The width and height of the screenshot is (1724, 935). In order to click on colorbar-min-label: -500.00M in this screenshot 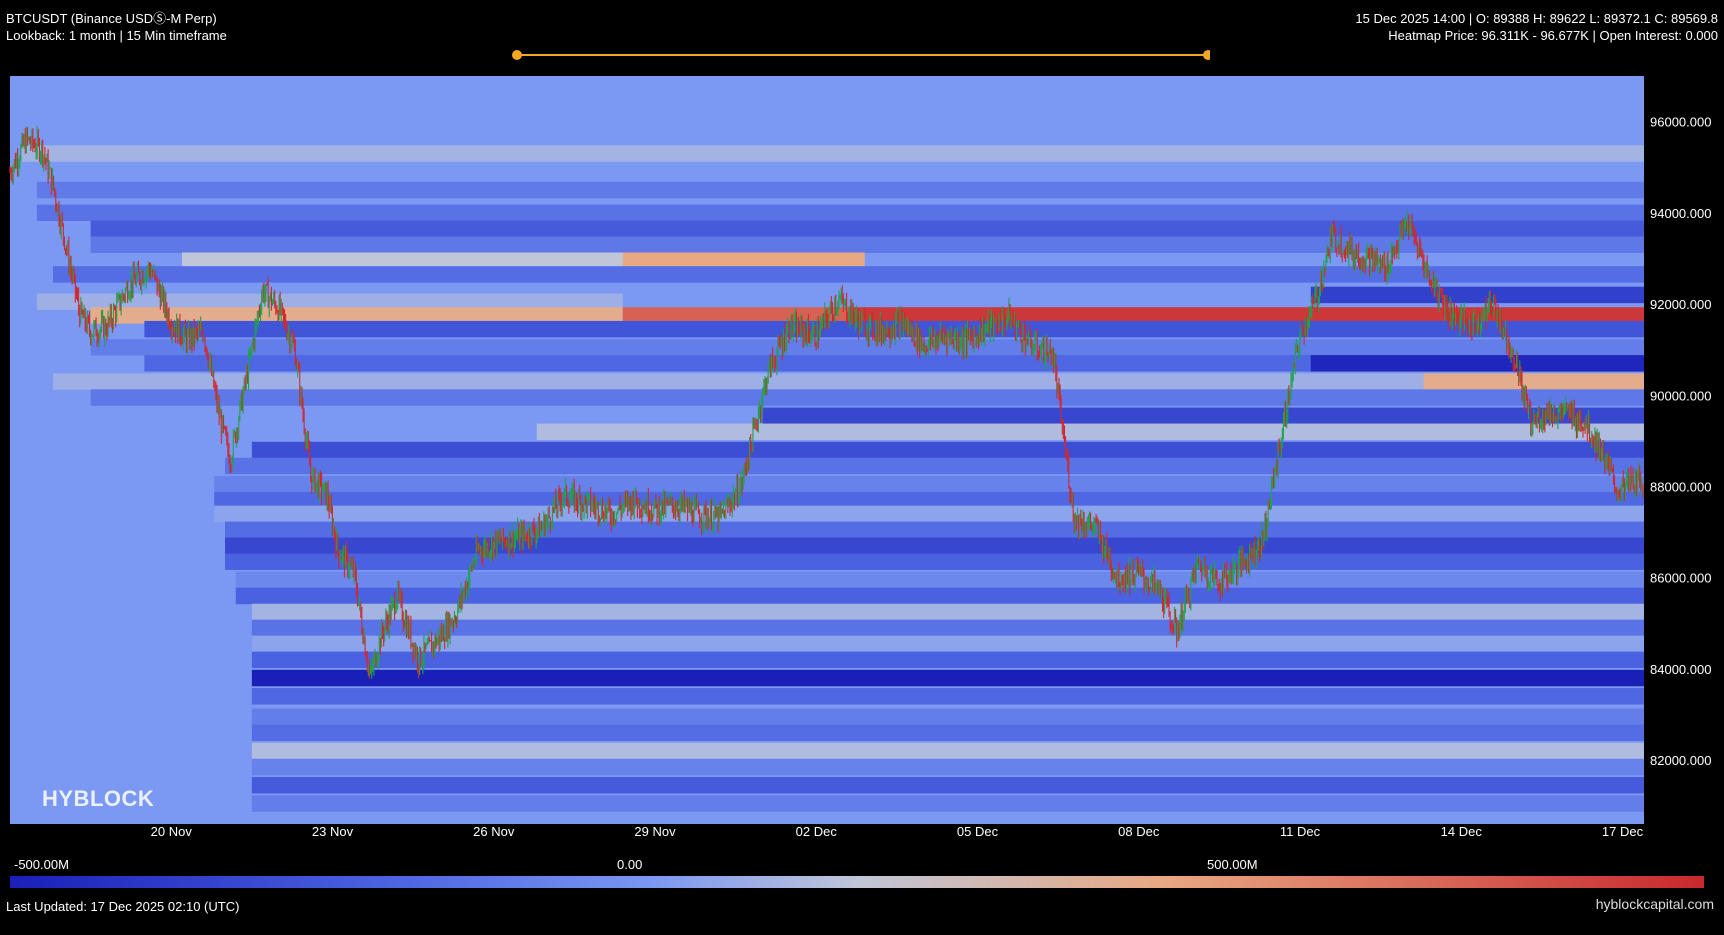, I will do `click(41, 864)`.